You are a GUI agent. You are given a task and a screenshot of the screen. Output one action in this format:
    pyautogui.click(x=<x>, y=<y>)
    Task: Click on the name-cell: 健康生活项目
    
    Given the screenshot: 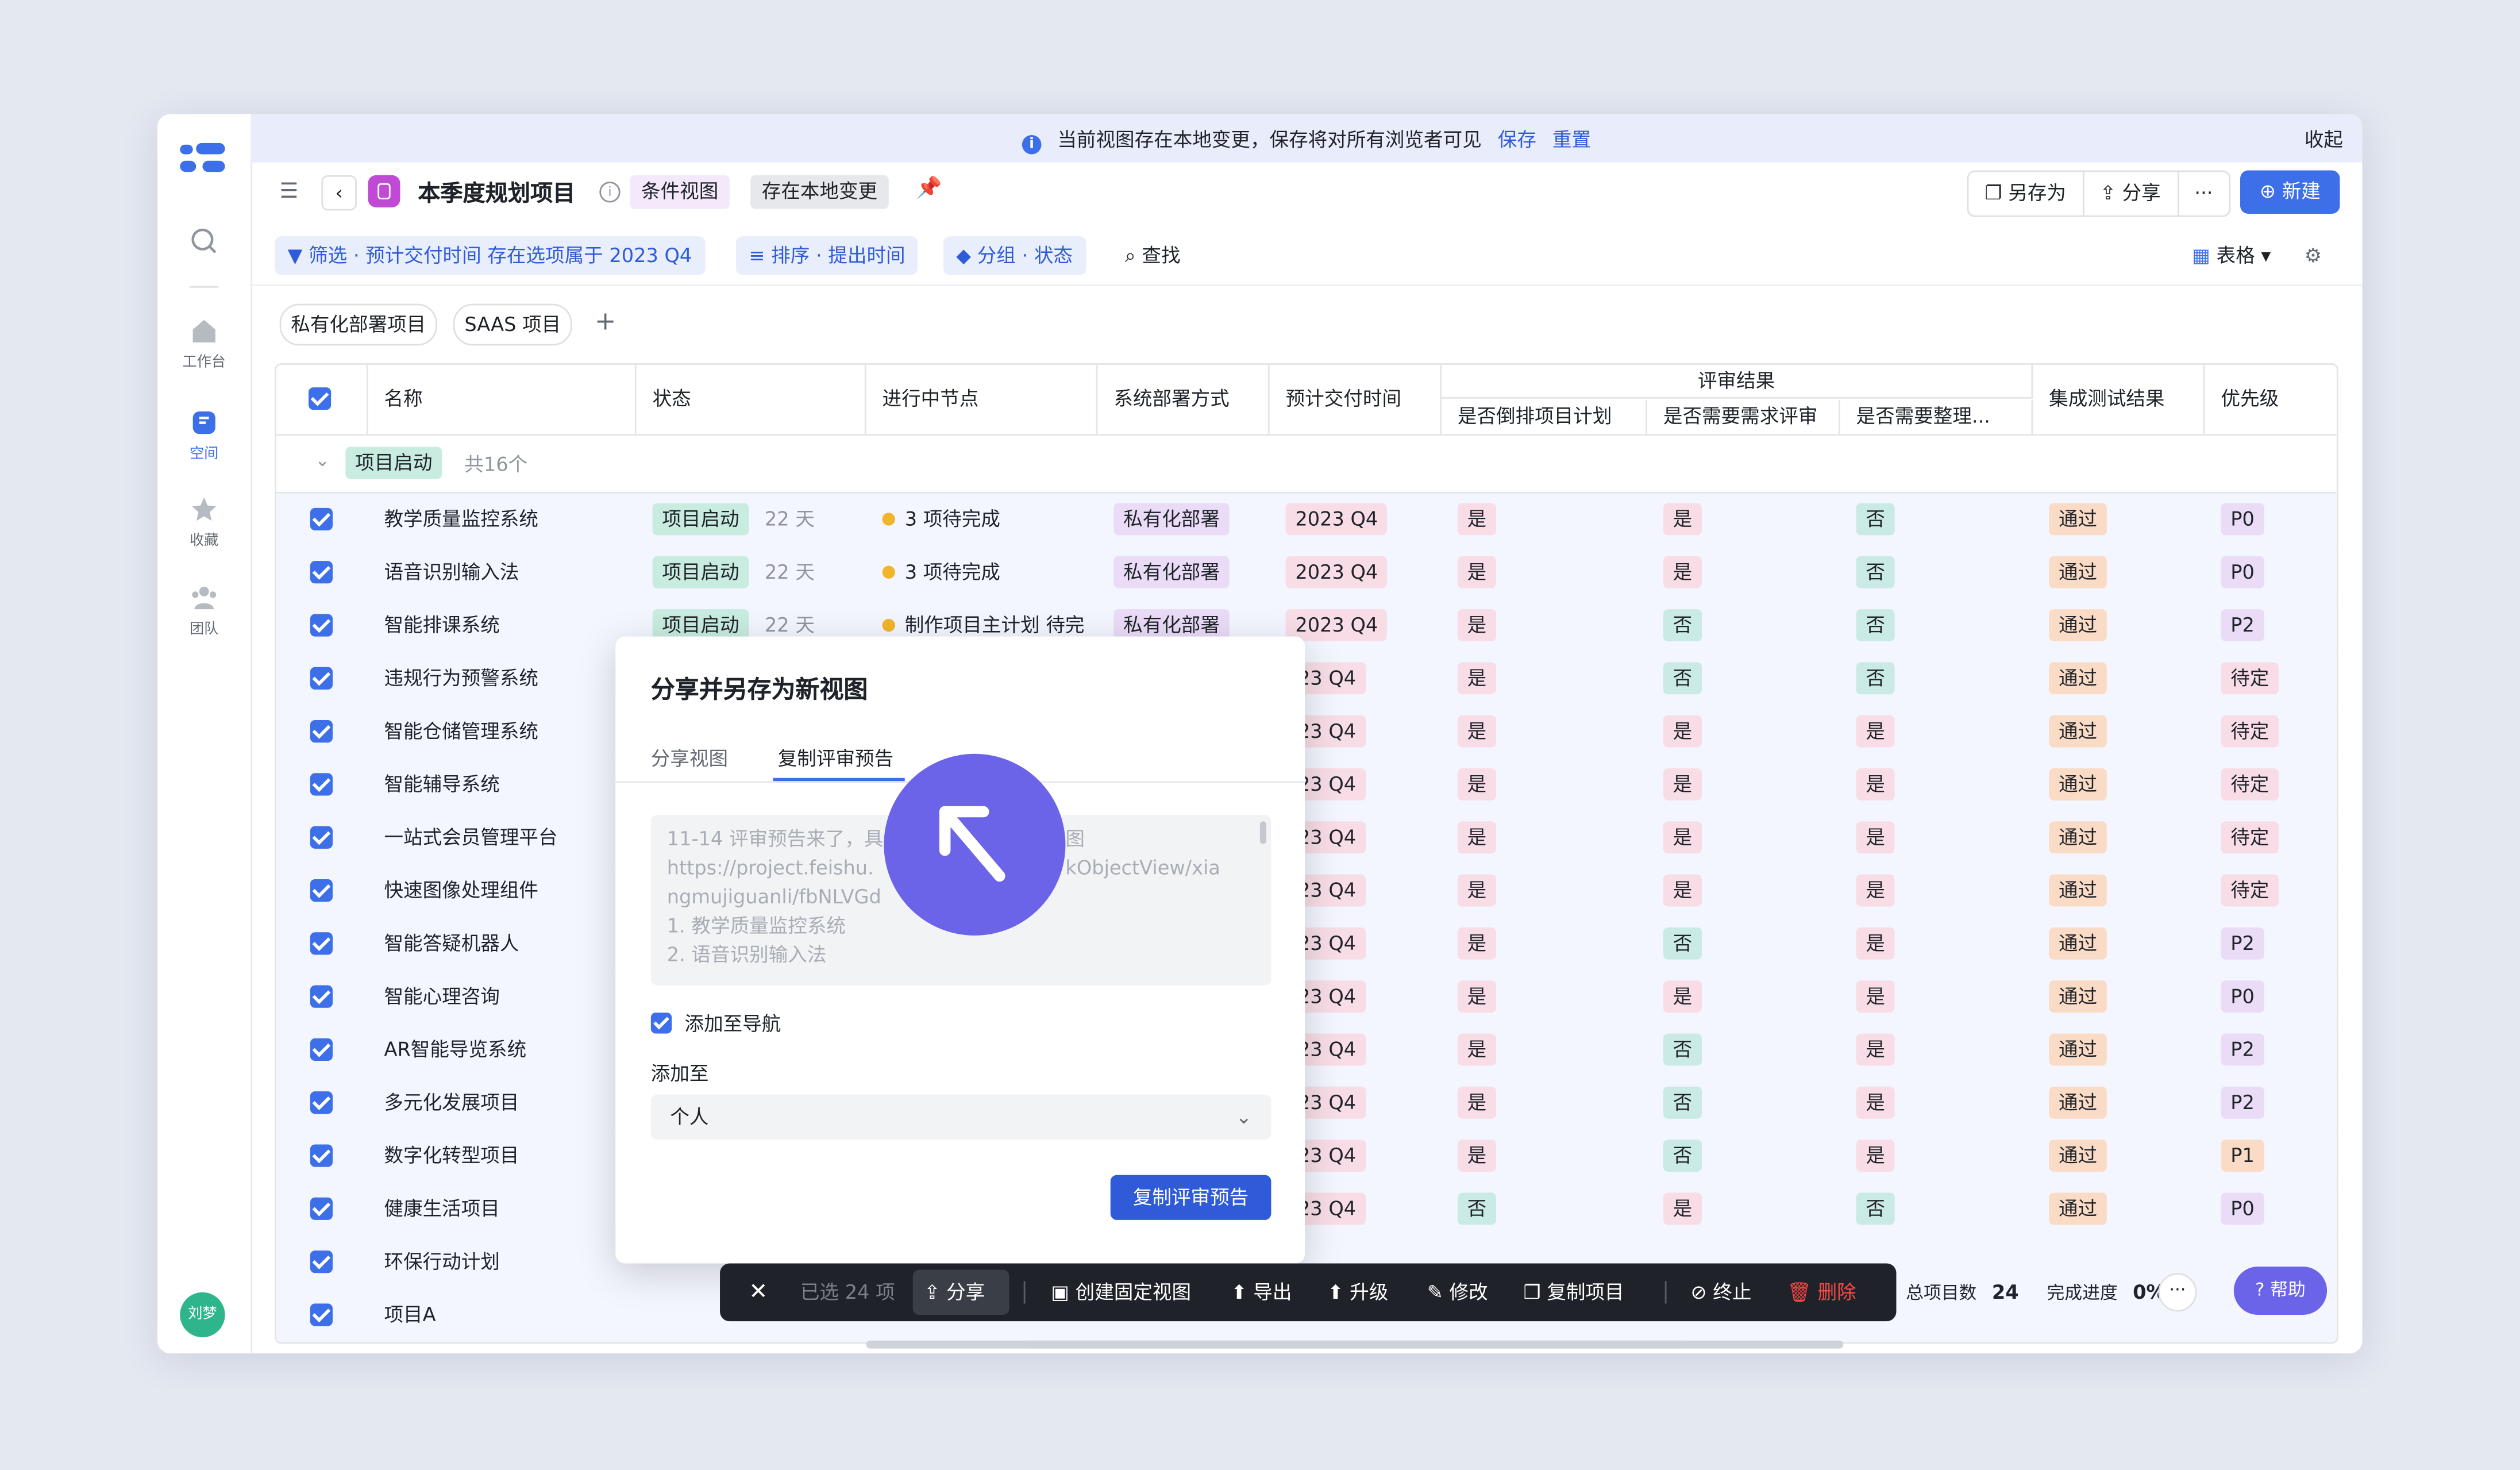 What is the action you would take?
    pyautogui.click(x=503, y=1209)
    